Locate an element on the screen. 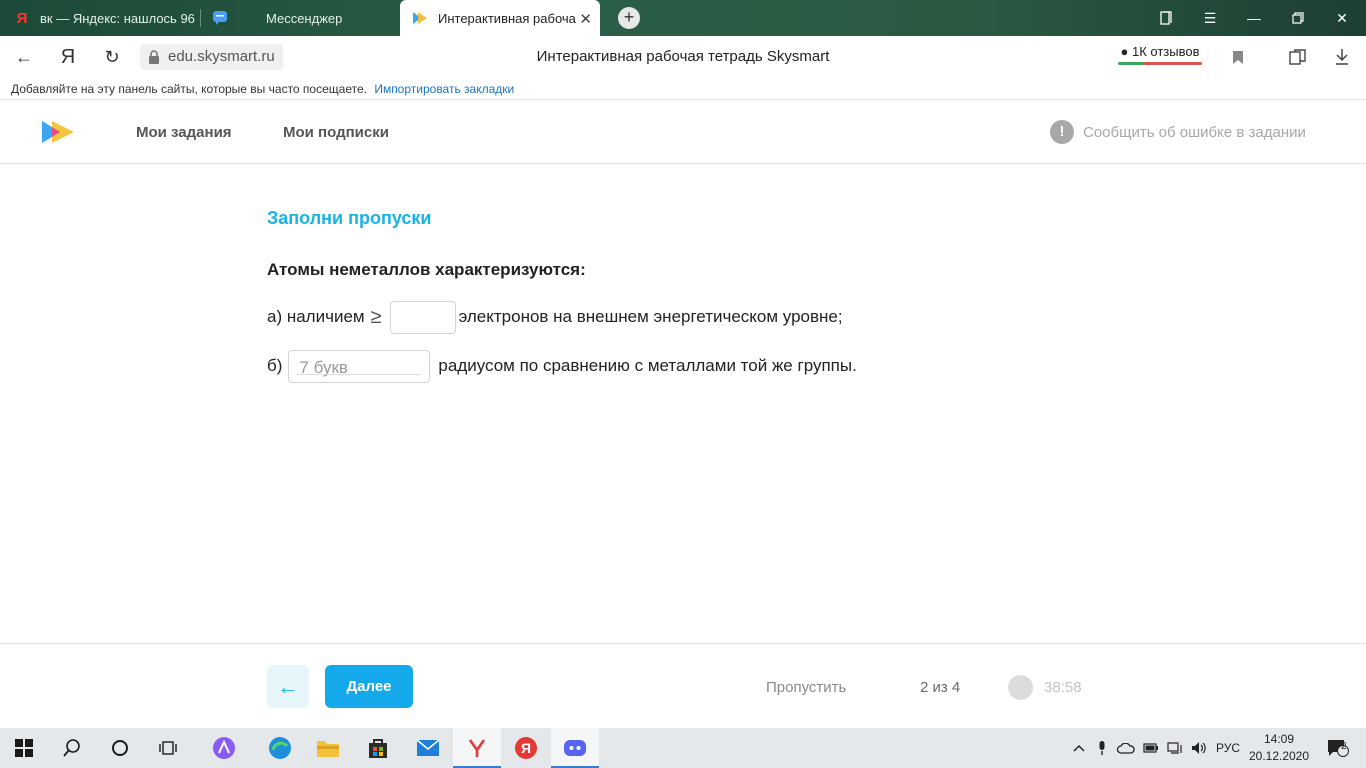 Image resolution: width=1366 pixels, height=768 pixels. task-footer: ← Далее Пропустить 2 из 4 38:58 is located at coordinates (683, 685).